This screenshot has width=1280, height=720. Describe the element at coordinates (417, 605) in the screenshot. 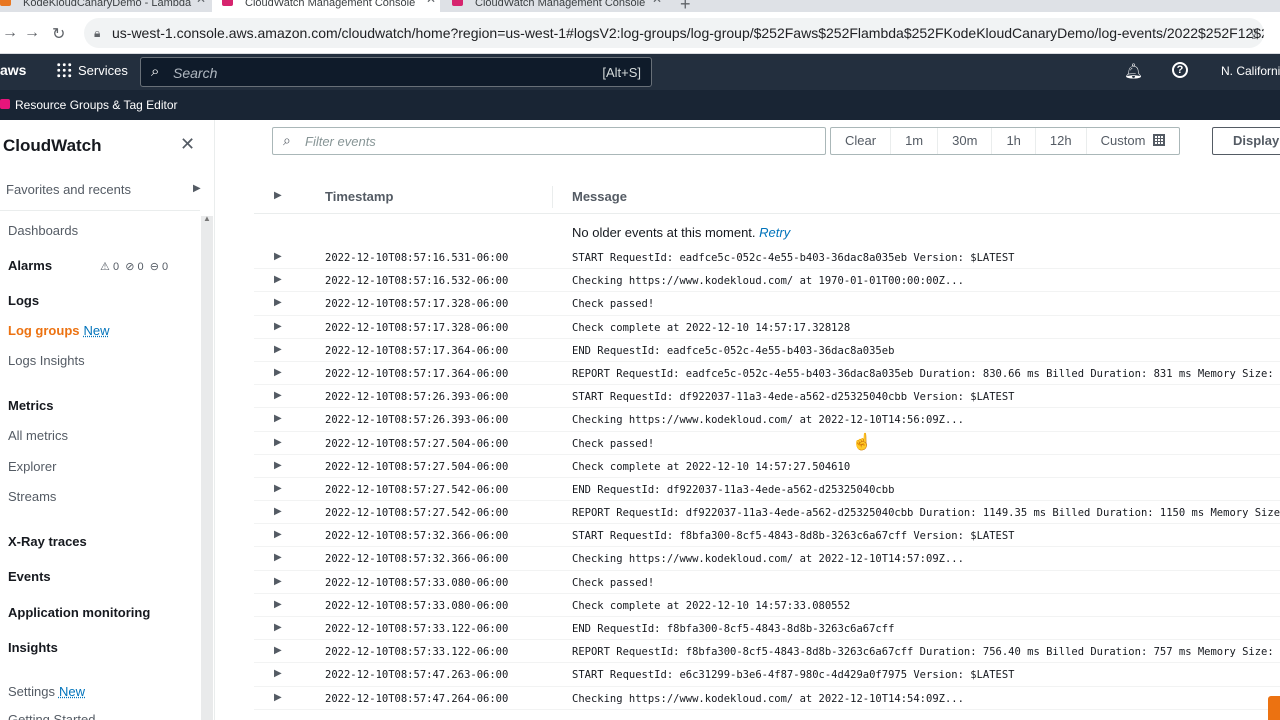

I see `row-timestamp: 2022-12-10T08:57:33.080-06:00` at that location.